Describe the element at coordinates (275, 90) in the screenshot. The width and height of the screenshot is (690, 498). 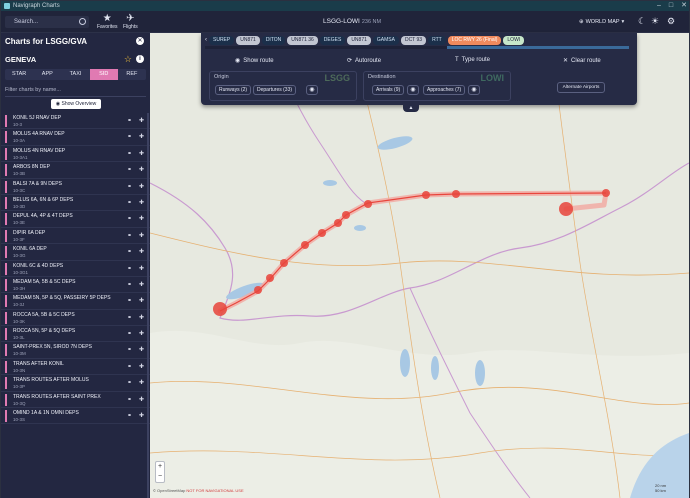
I see `origin-departures-button: Departures (33)` at that location.